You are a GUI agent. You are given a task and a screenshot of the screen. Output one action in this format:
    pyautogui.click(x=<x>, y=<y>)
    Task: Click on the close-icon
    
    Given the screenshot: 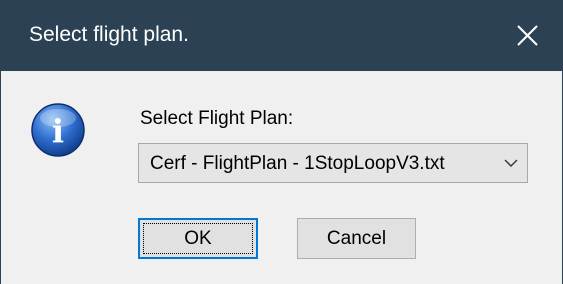 What is the action you would take?
    pyautogui.click(x=527, y=35)
    